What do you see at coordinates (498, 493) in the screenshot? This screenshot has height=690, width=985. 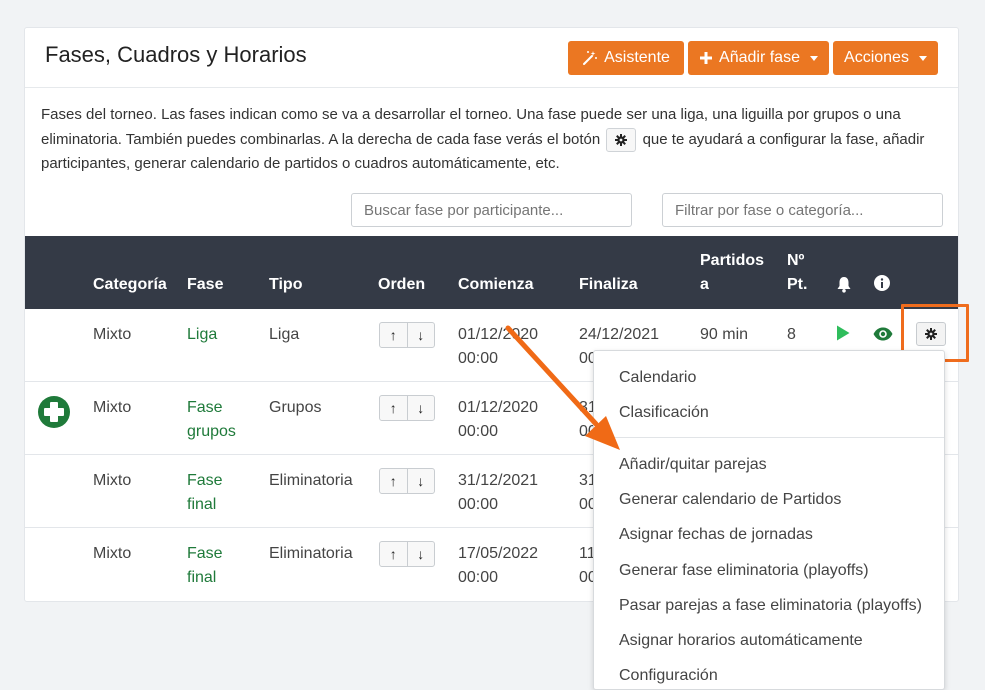 I see `cell-comienza: 31/12/2021 00:00` at bounding box center [498, 493].